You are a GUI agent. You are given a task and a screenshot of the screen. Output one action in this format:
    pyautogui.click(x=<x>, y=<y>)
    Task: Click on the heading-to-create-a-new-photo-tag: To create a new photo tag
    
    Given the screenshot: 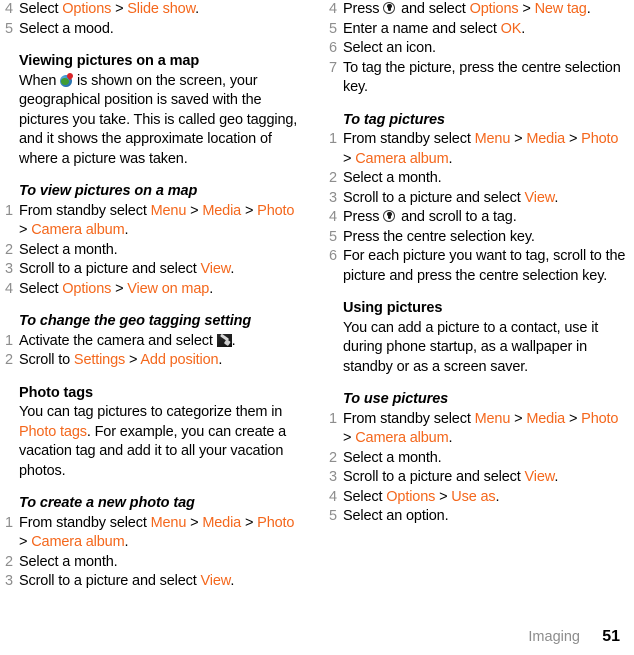 What is the action you would take?
    pyautogui.click(x=107, y=503)
    